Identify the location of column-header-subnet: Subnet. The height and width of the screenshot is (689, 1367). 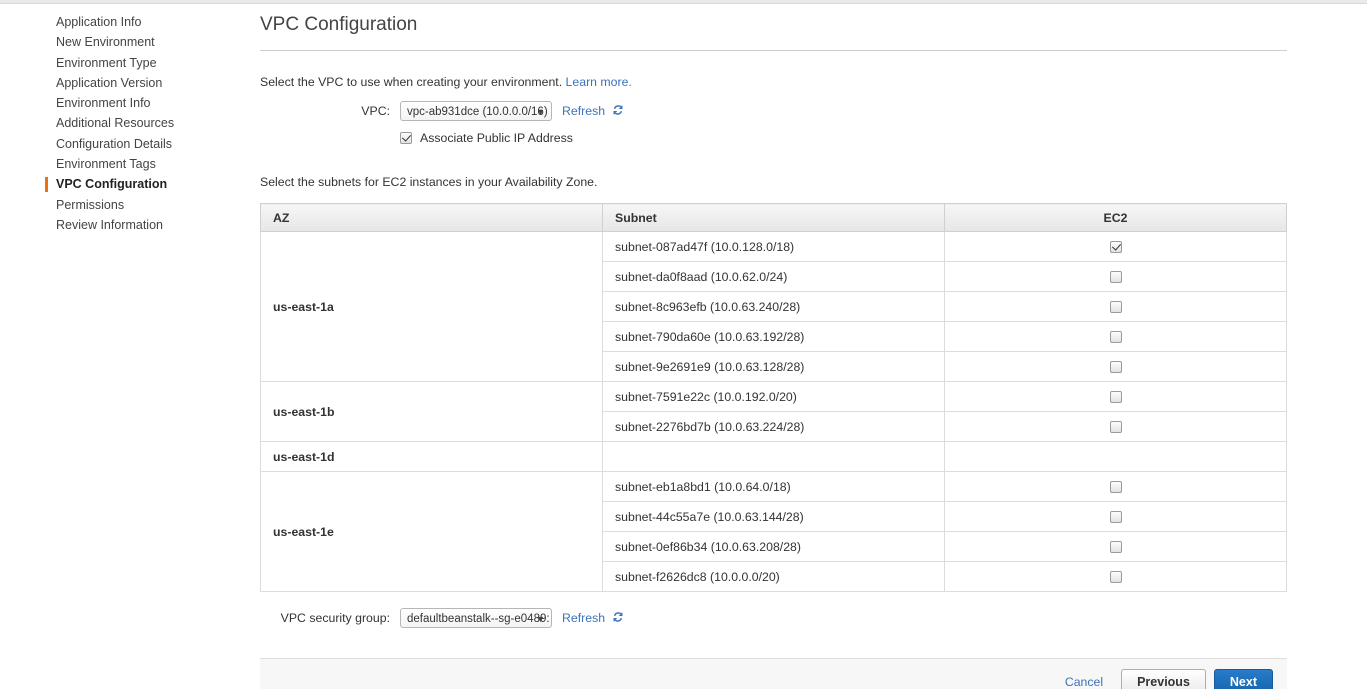
(773, 217).